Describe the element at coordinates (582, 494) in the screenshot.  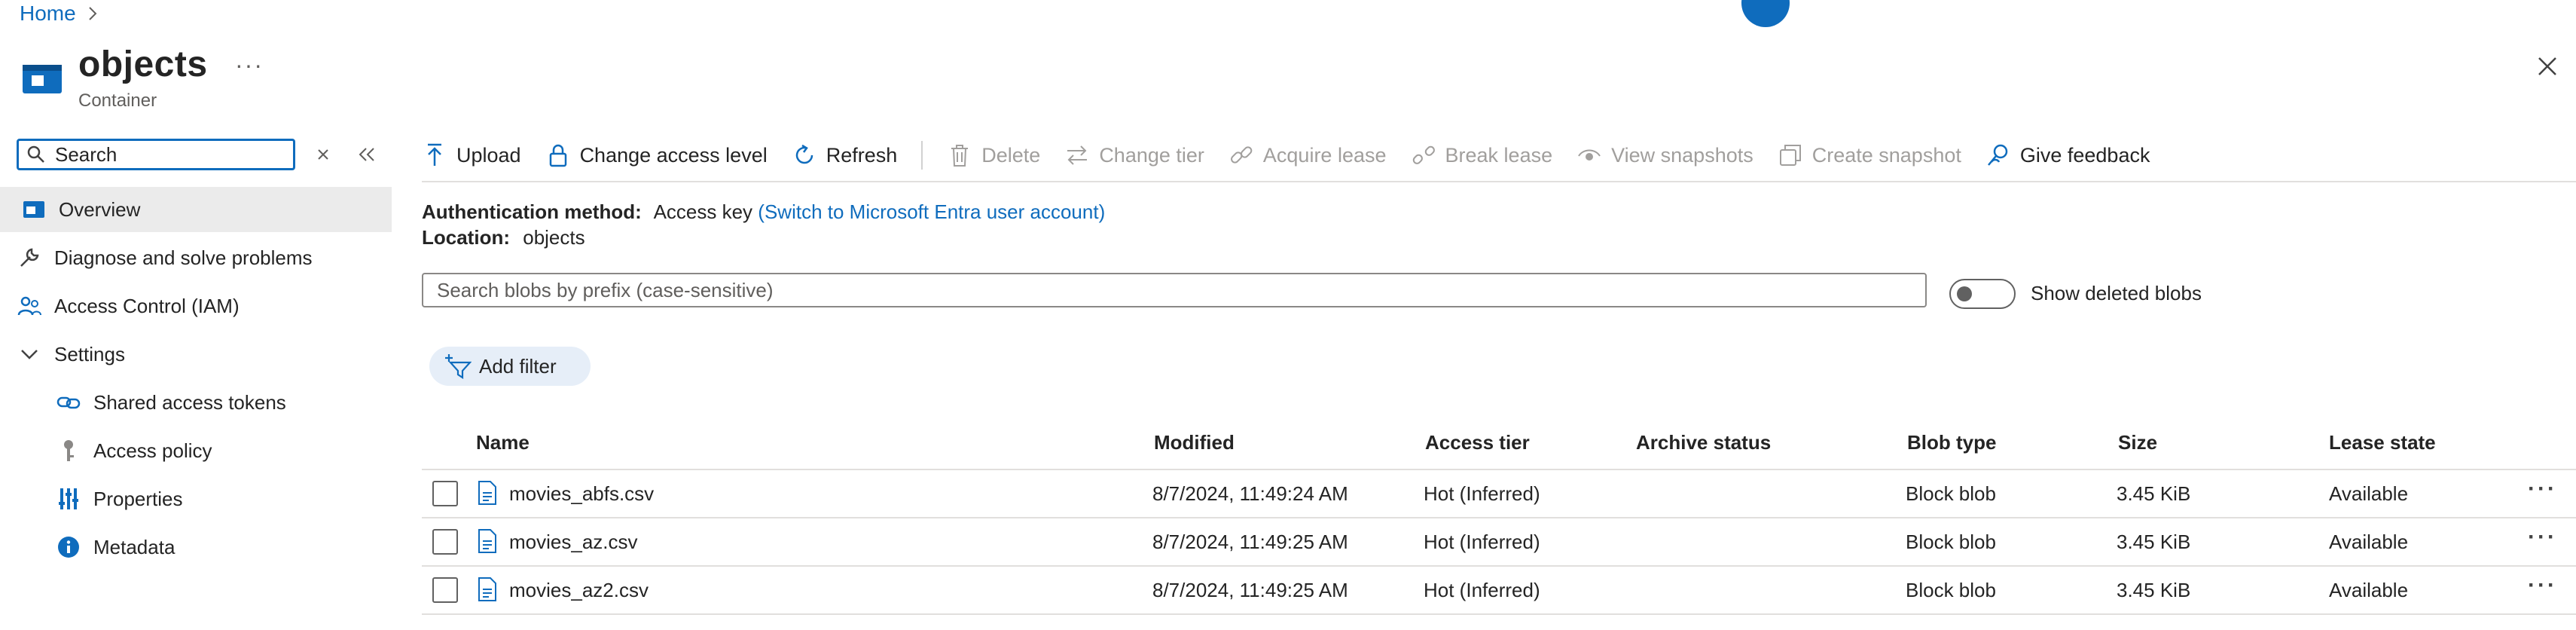
I see `row-name: movies_abfs.csv` at that location.